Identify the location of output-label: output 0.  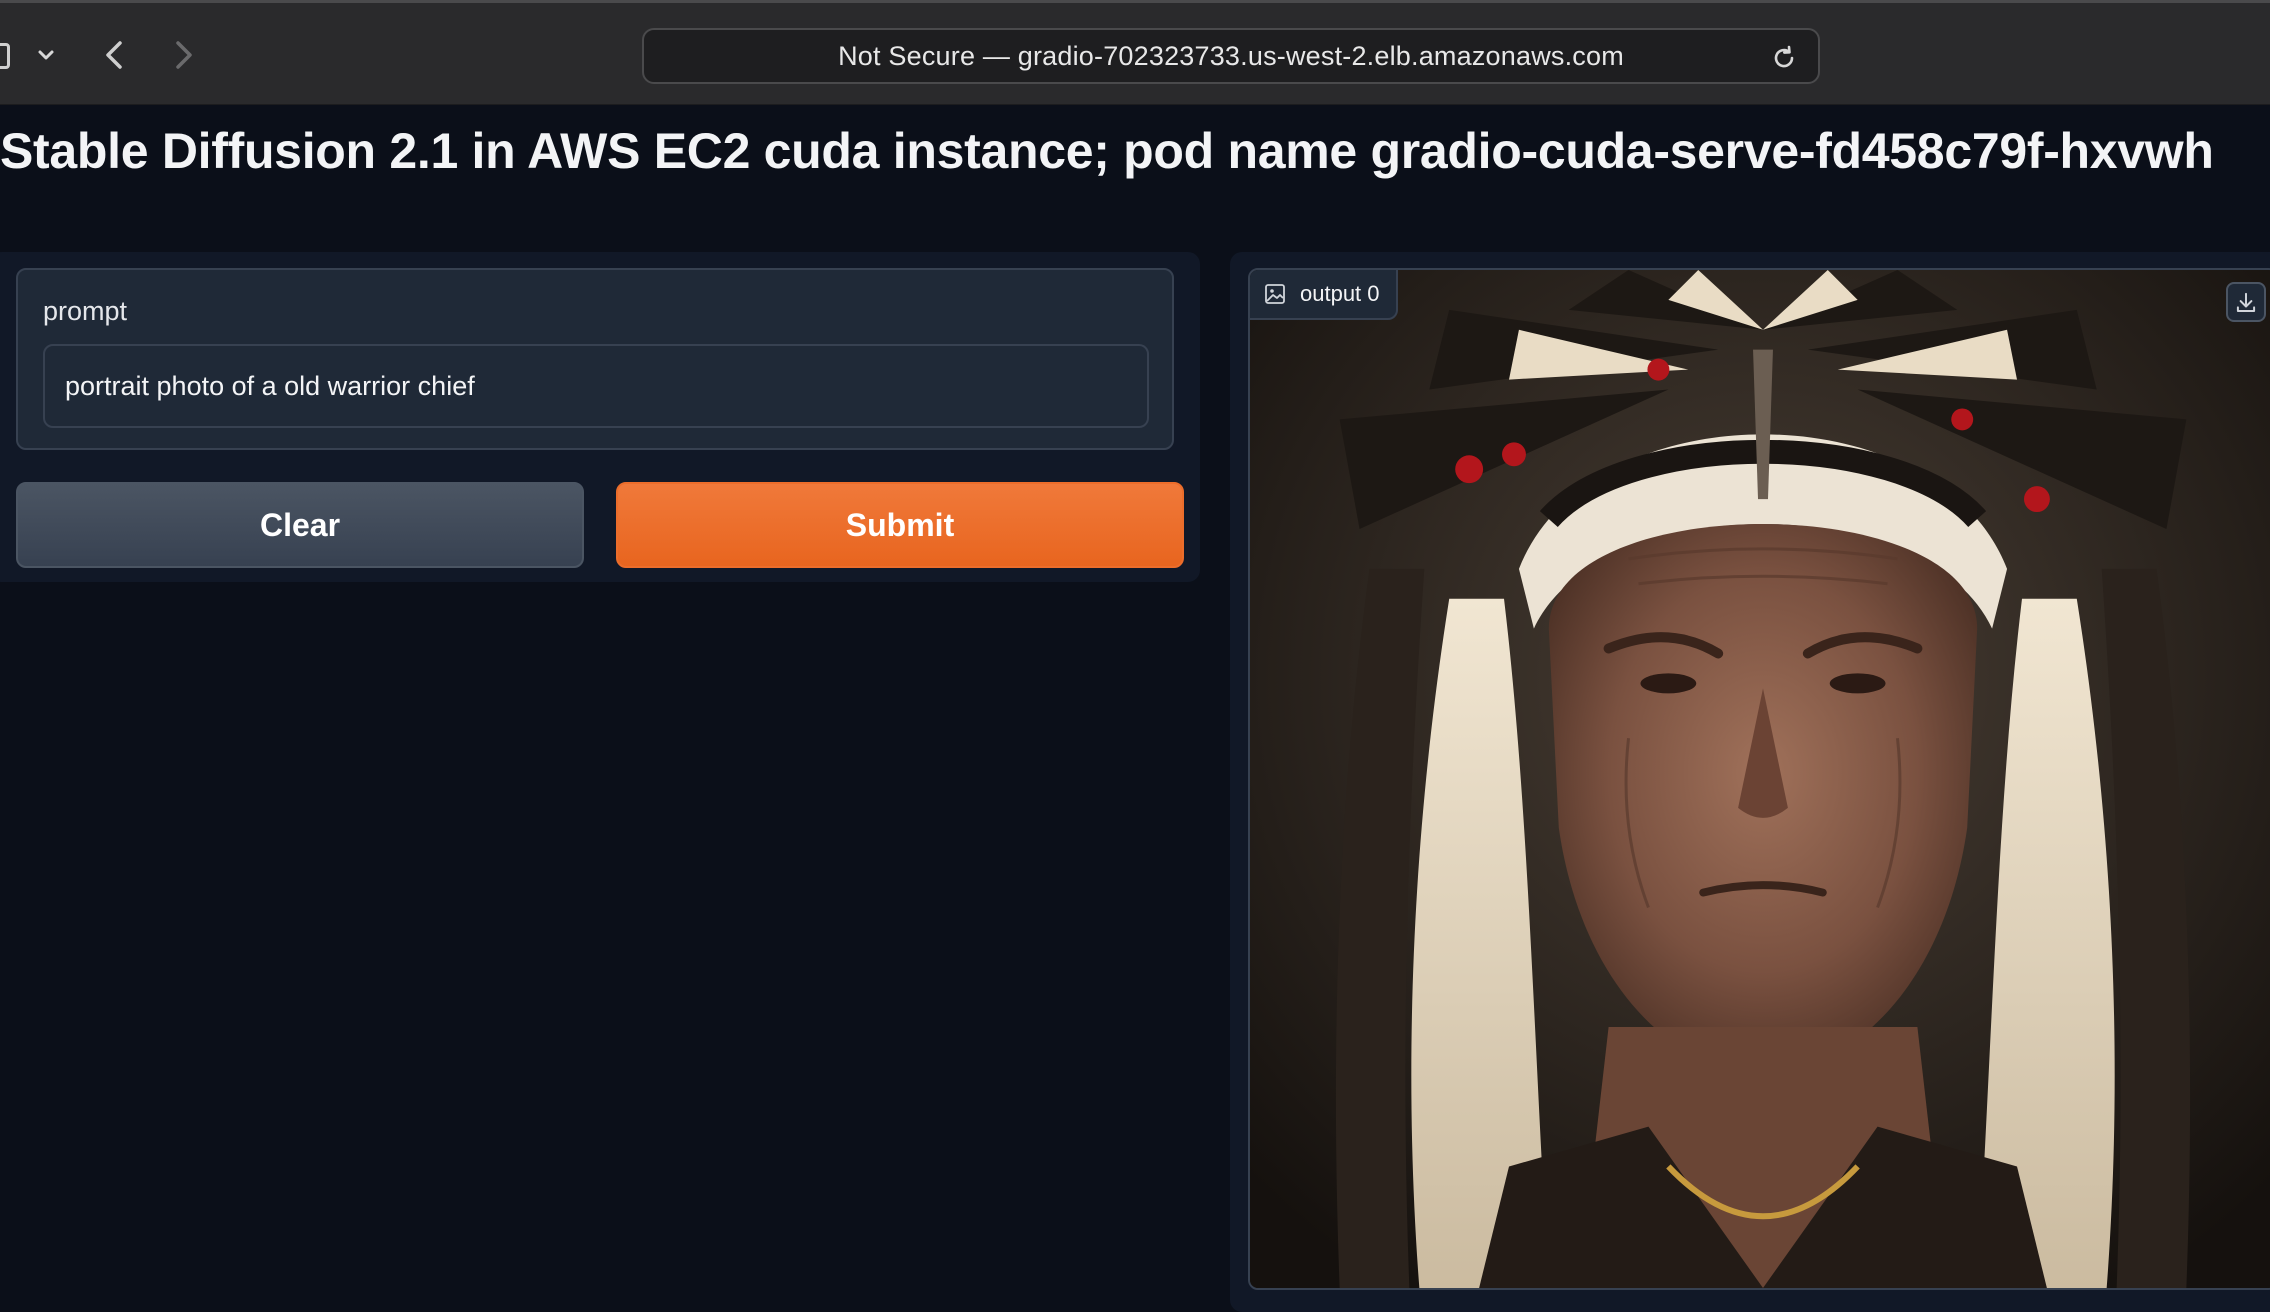
(1324, 295).